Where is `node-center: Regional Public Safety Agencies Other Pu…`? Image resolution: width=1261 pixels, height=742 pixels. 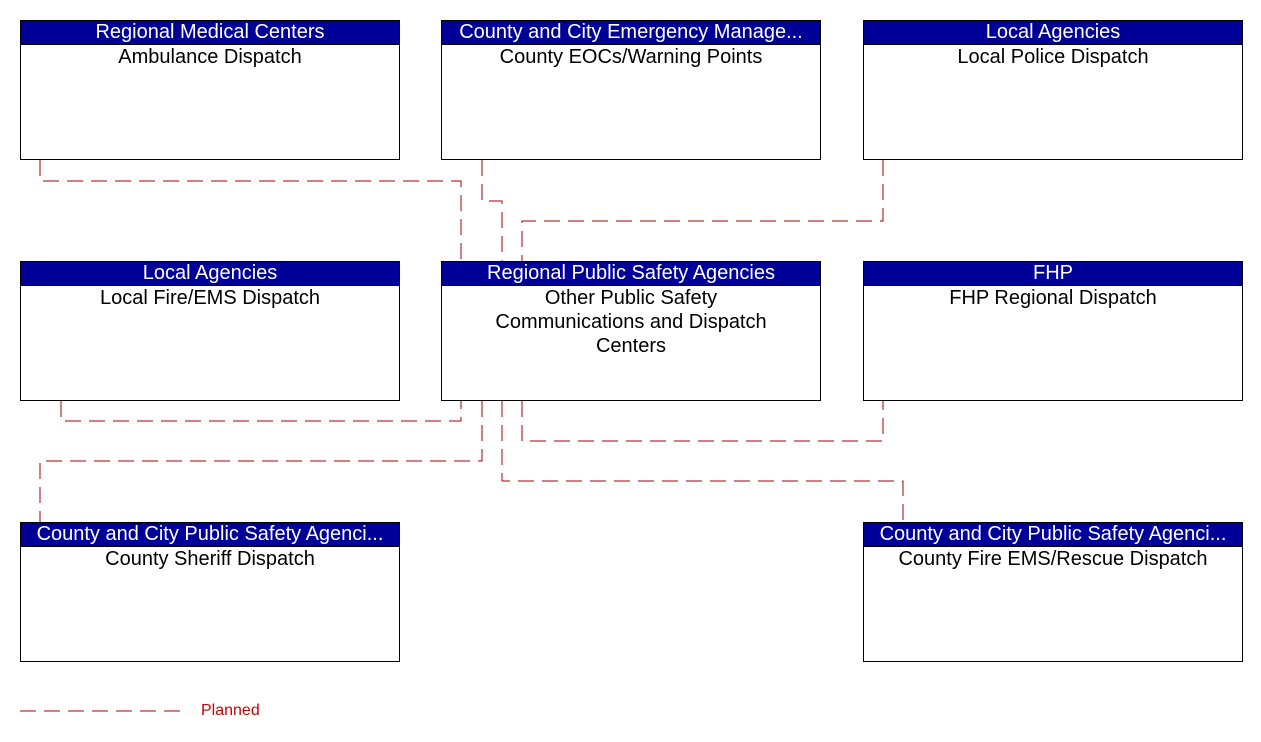 node-center: Regional Public Safety Agencies Other Pu… is located at coordinates (631, 331).